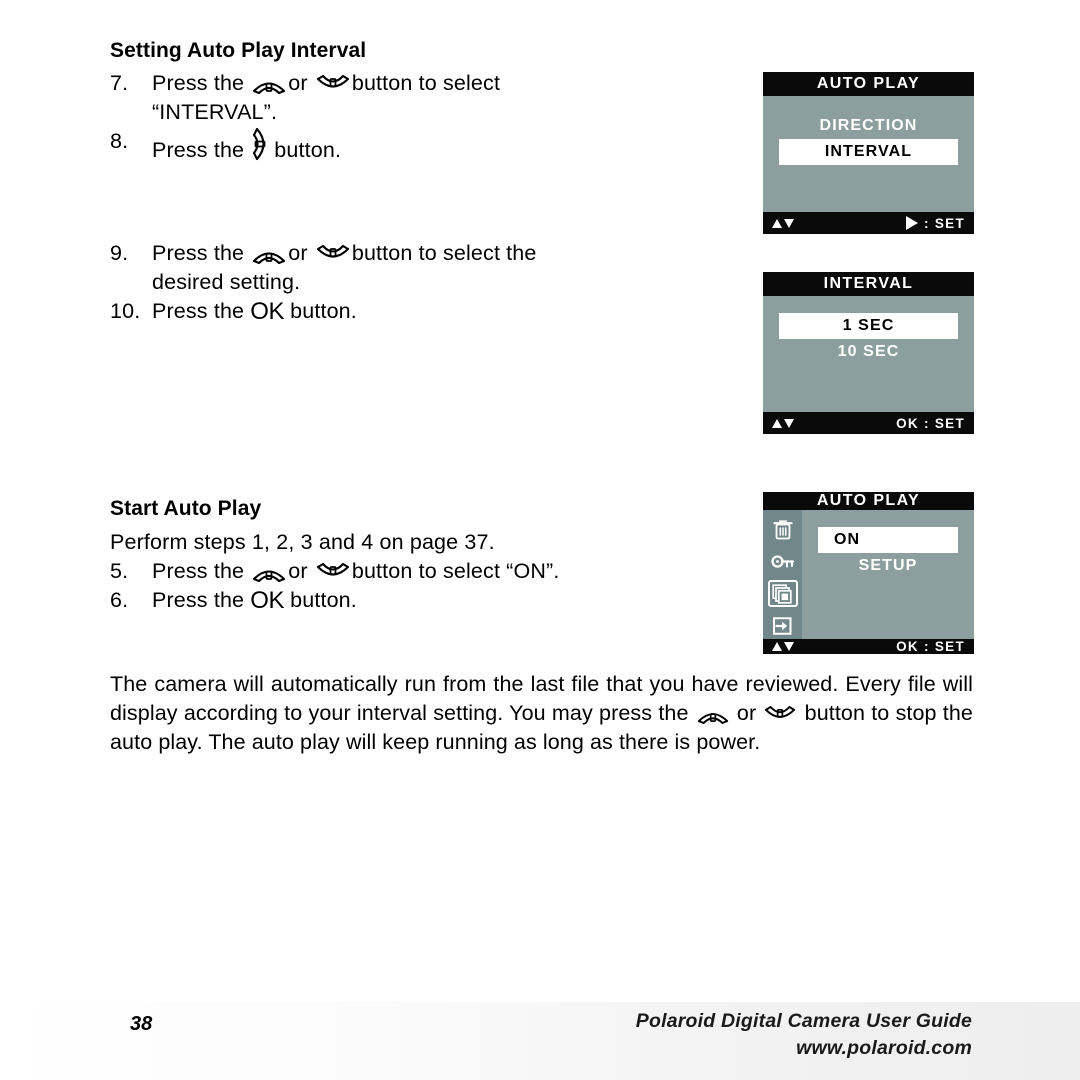 This screenshot has width=1080, height=1080. I want to click on lcd-footer: : SET, so click(868, 223).